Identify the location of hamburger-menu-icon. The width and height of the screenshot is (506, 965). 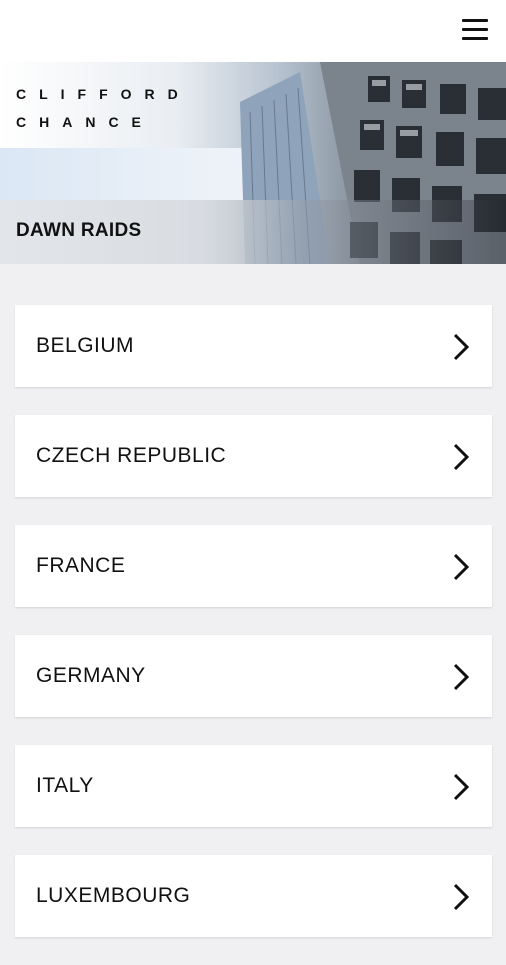
(475, 30).